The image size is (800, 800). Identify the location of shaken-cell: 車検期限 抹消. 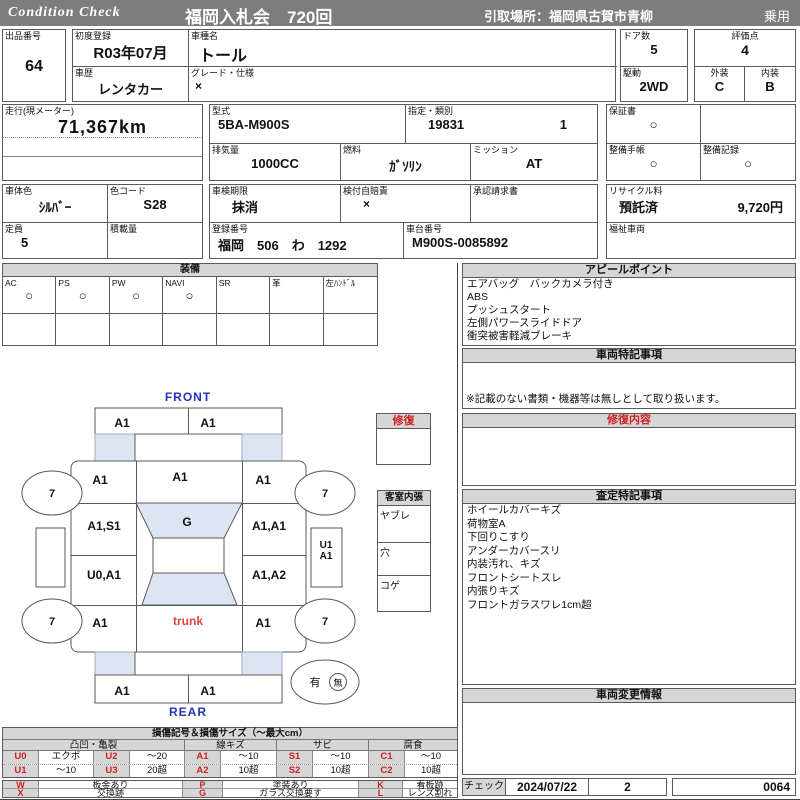
(275, 204).